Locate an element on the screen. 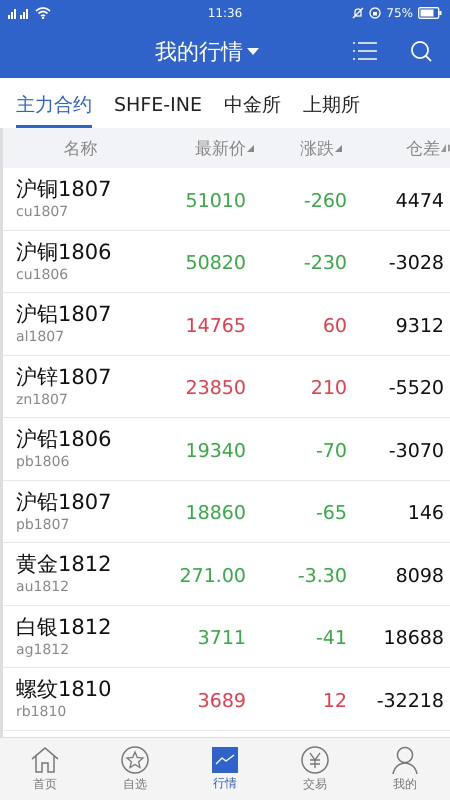 Image resolution: width=450 pixels, height=800 pixels. contract-name: 螺纹1810 is located at coordinates (64, 690).